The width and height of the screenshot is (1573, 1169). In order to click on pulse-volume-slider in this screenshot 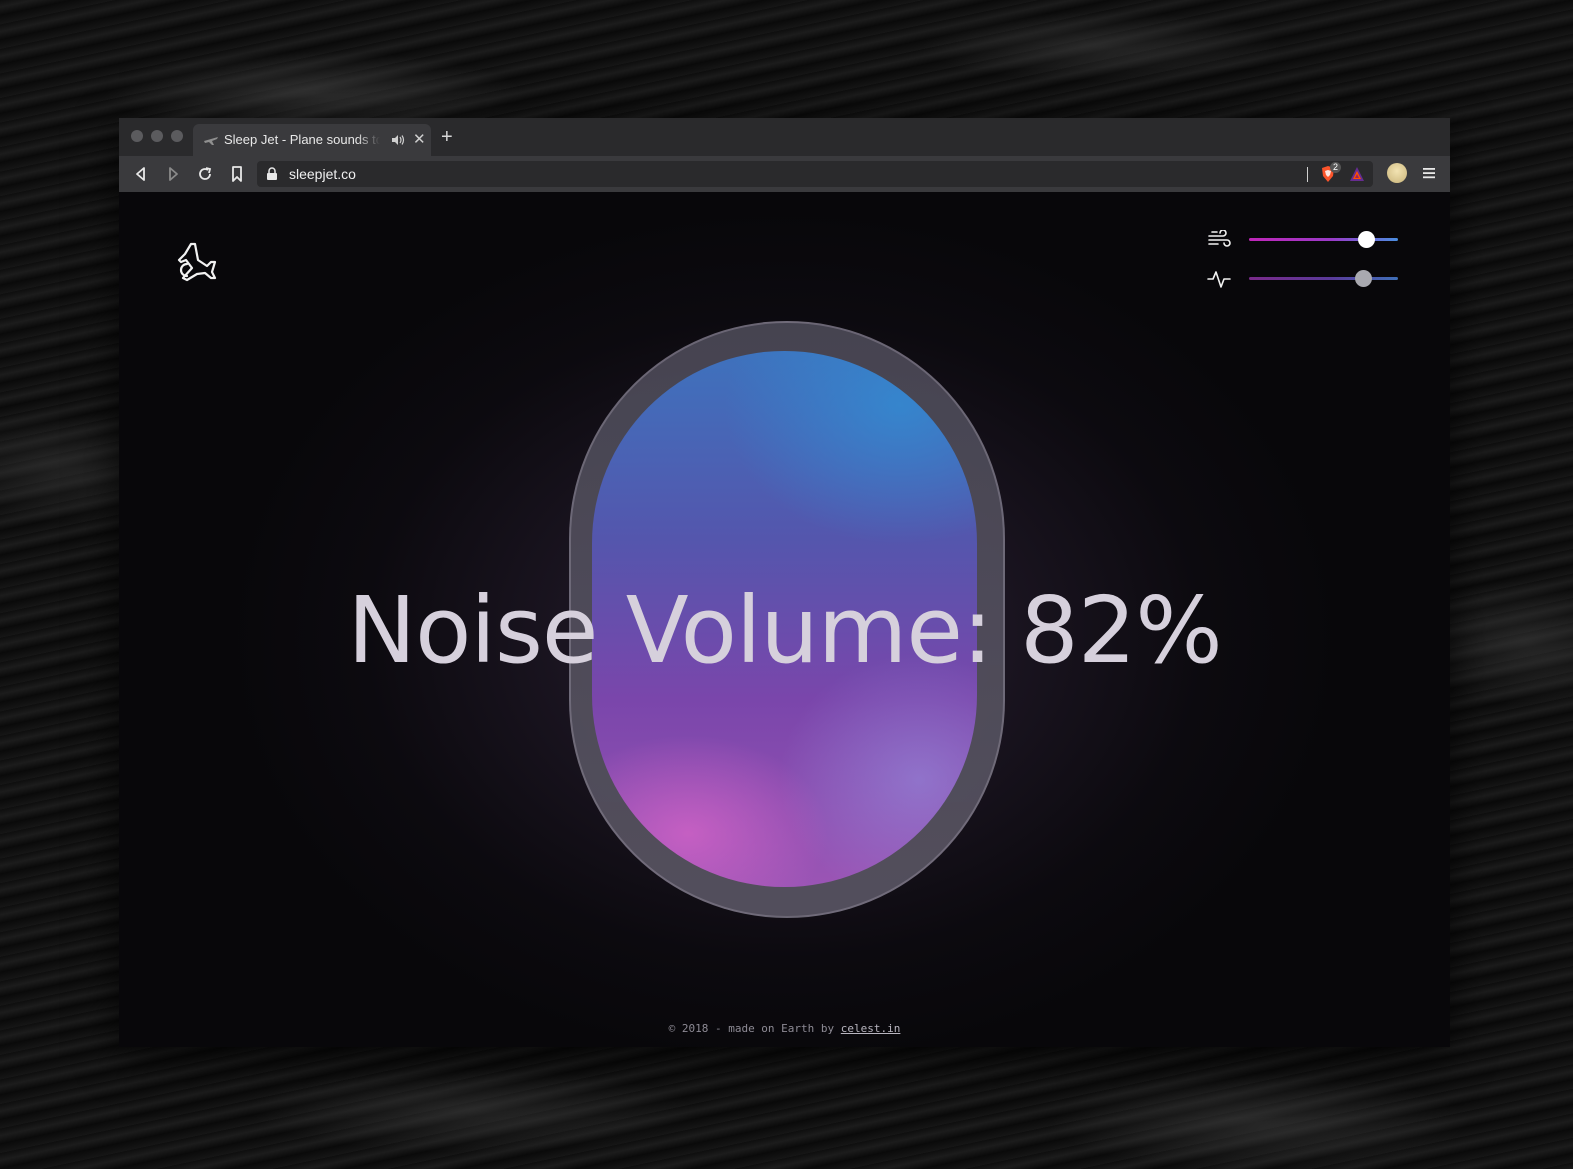, I will do `click(1304, 279)`.